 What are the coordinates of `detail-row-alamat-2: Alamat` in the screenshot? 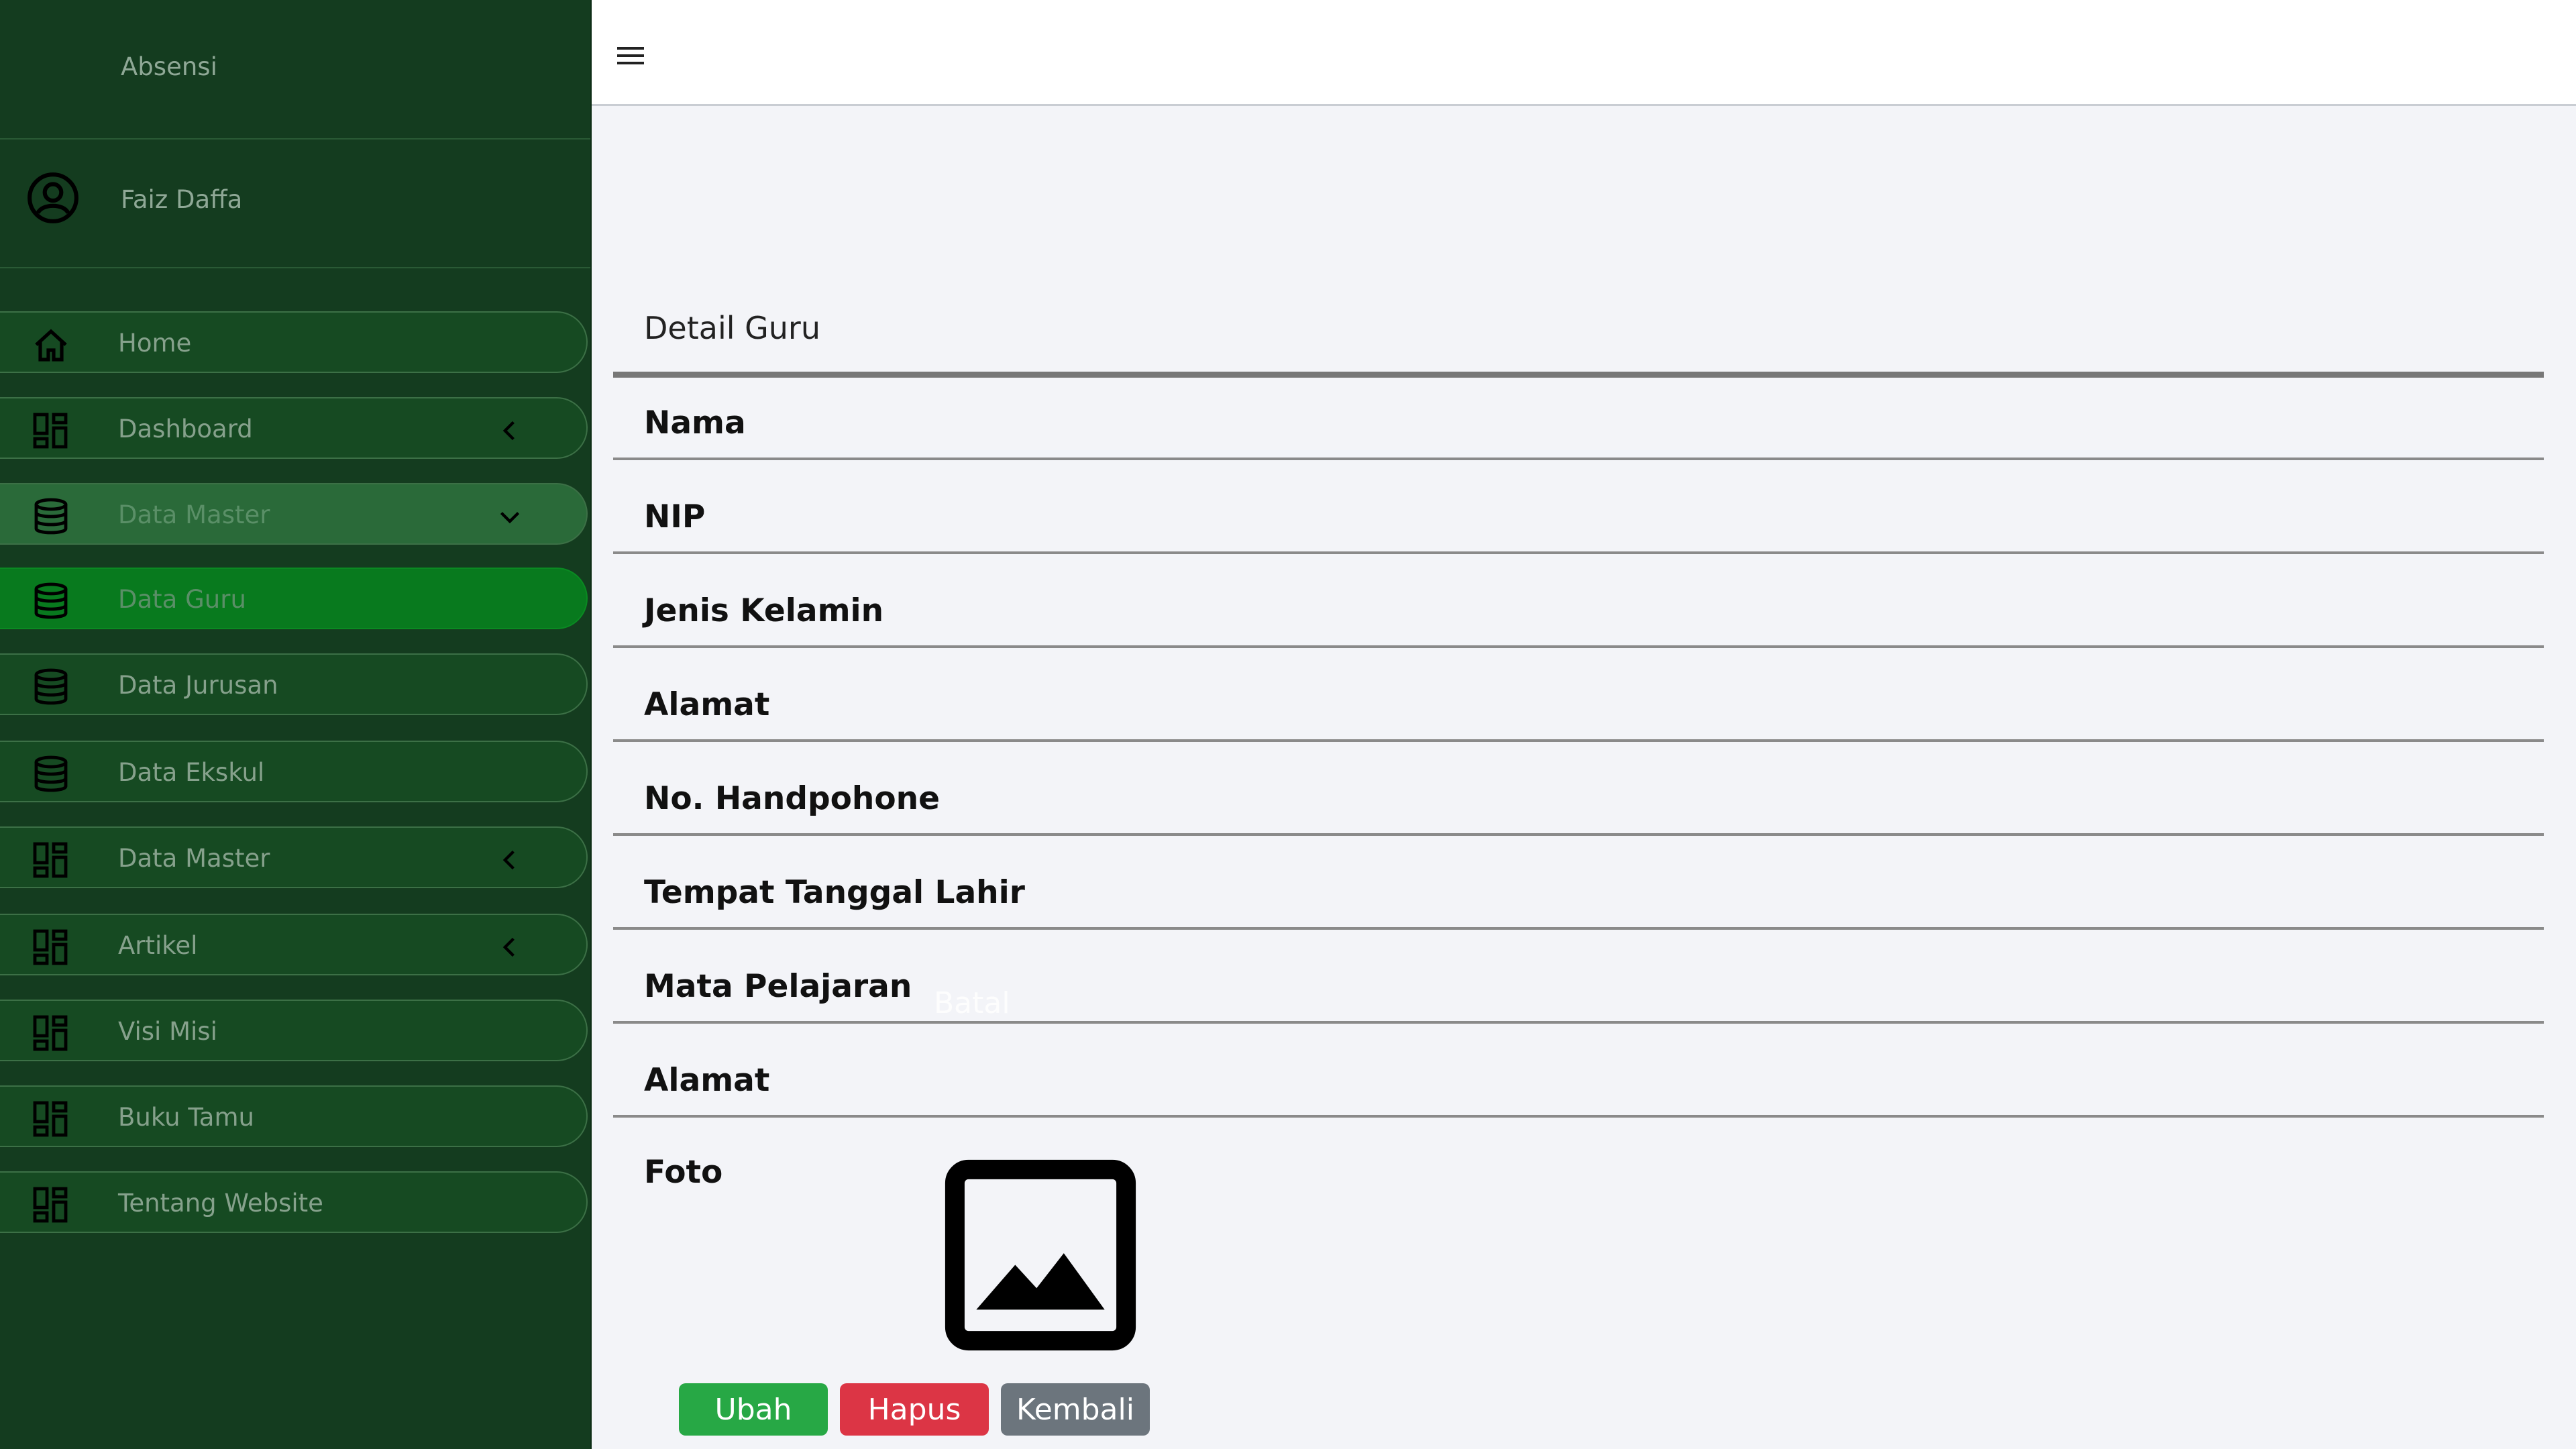 It's located at (1578, 1071).